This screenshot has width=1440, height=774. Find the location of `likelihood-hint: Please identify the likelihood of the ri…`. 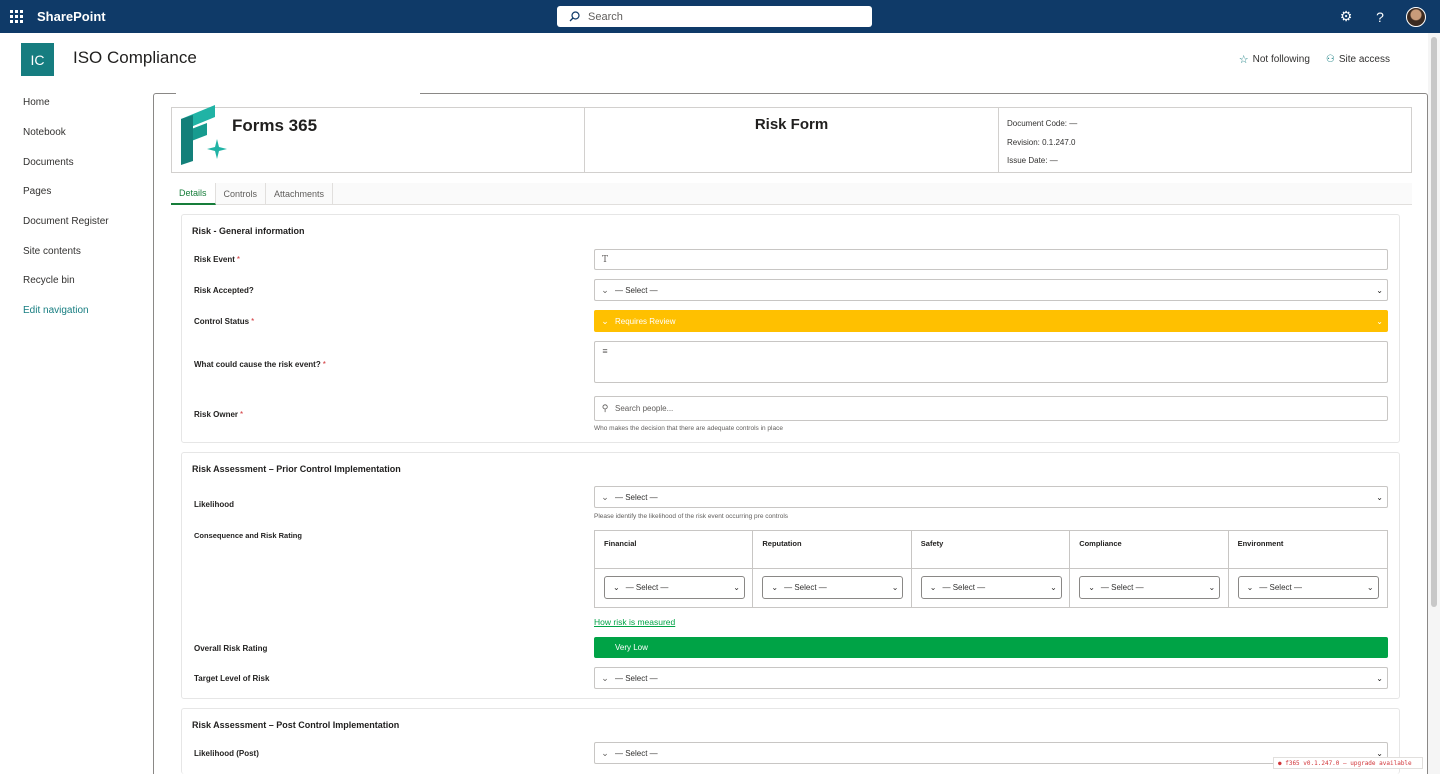

likelihood-hint: Please identify the likelihood of the ri… is located at coordinates (691, 516).